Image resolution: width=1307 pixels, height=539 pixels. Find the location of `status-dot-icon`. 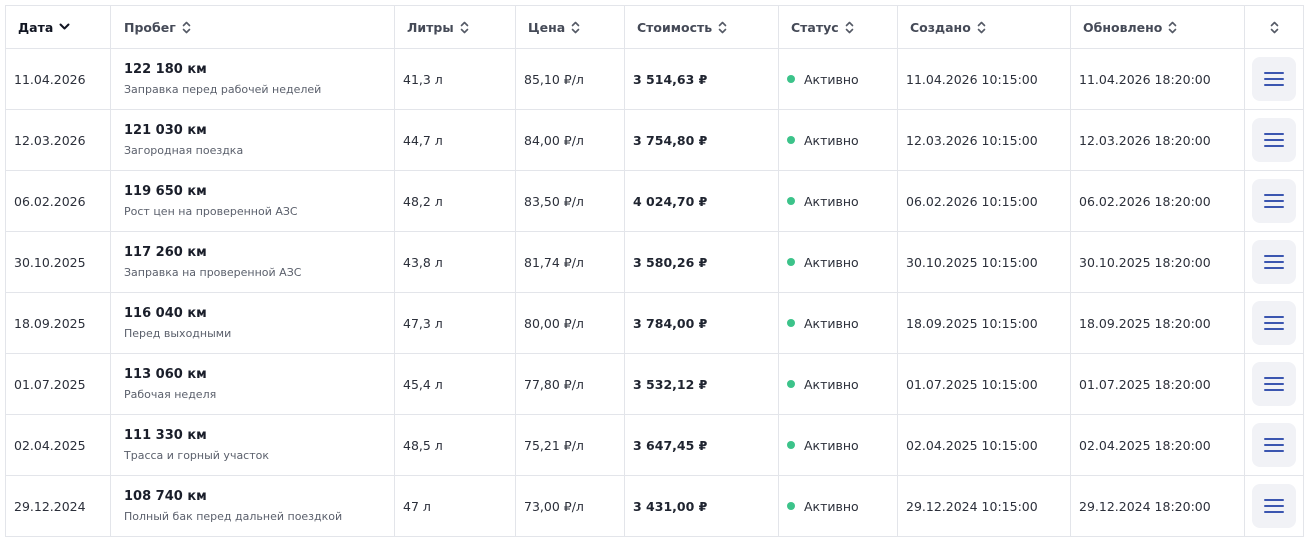

status-dot-icon is located at coordinates (791, 506).